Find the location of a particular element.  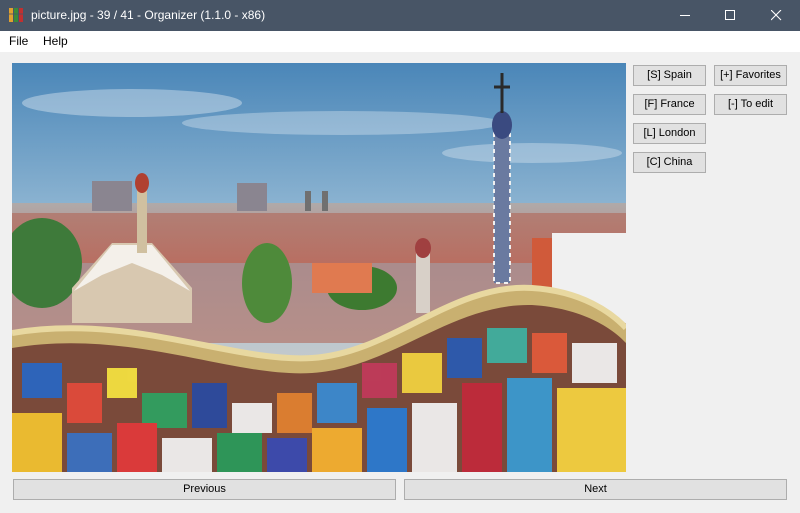

maximize-icon is located at coordinates (730, 15).